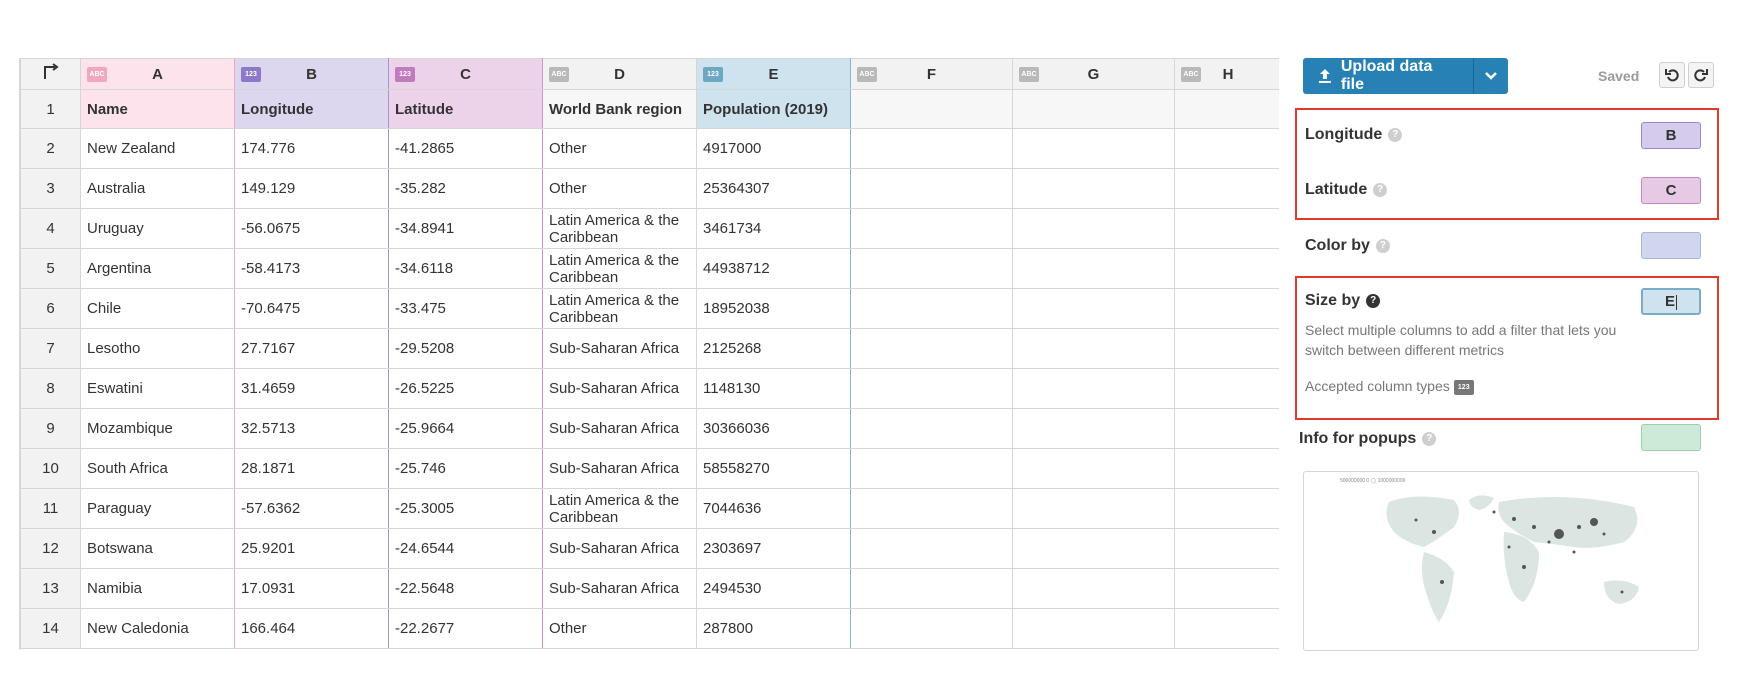  I want to click on row-number: 6, so click(50, 308).